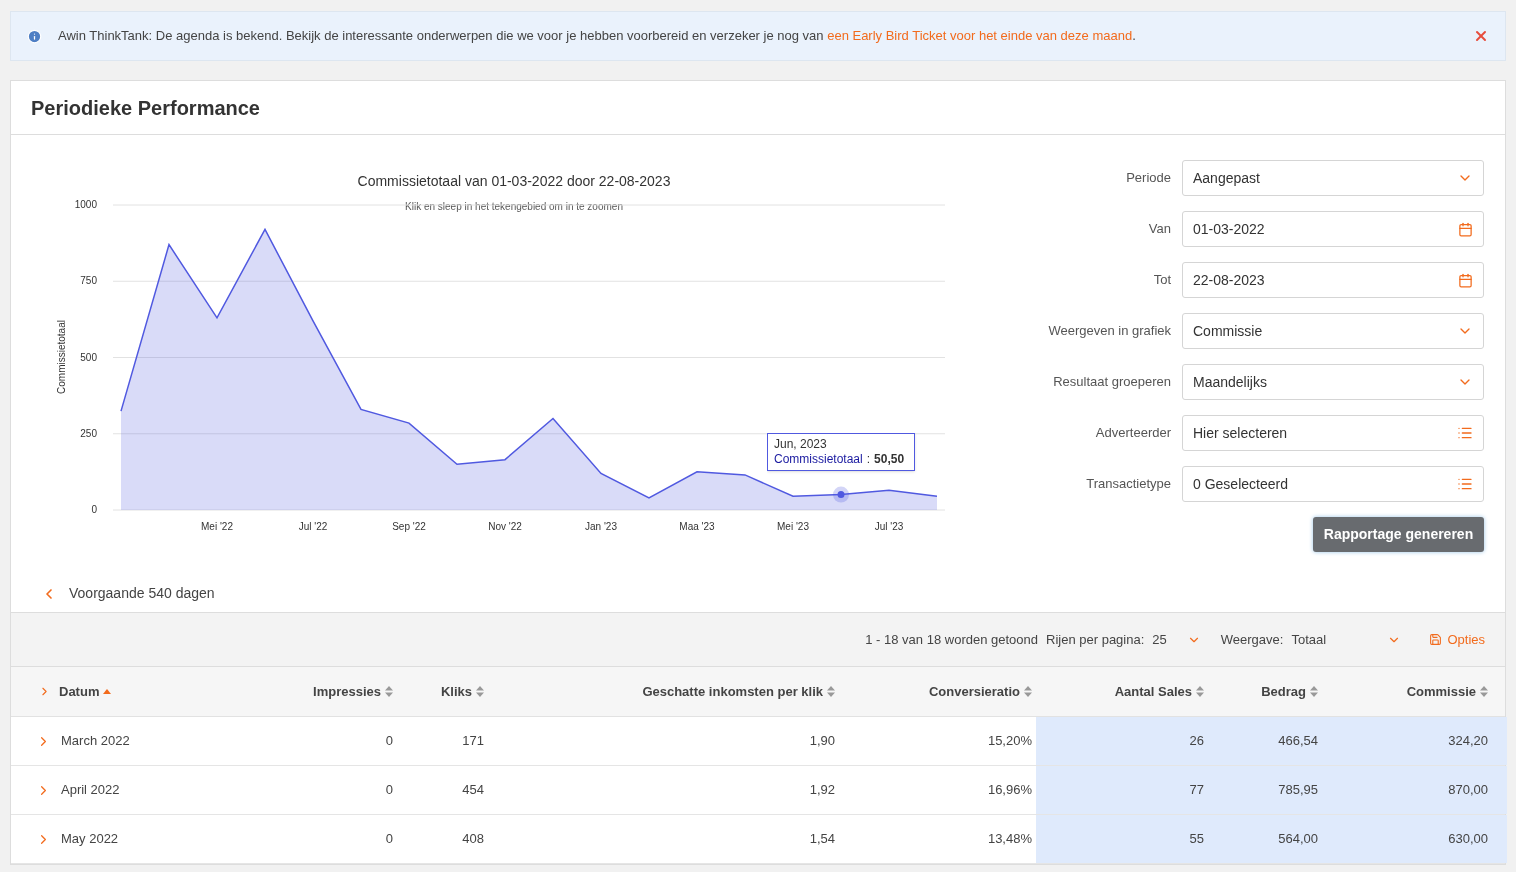 This screenshot has width=1516, height=872. What do you see at coordinates (1333, 433) in the screenshot?
I see `multiselect-field: Hier selecteren` at bounding box center [1333, 433].